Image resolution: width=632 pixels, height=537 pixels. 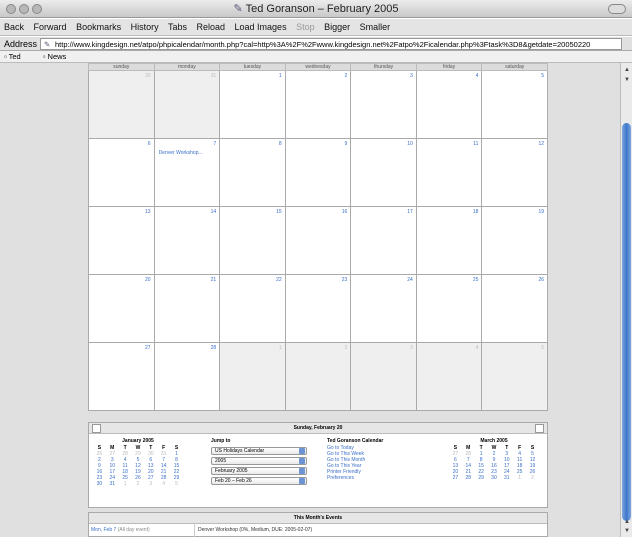 I want to click on calendar-day-cell: 31, so click(x=187, y=104).